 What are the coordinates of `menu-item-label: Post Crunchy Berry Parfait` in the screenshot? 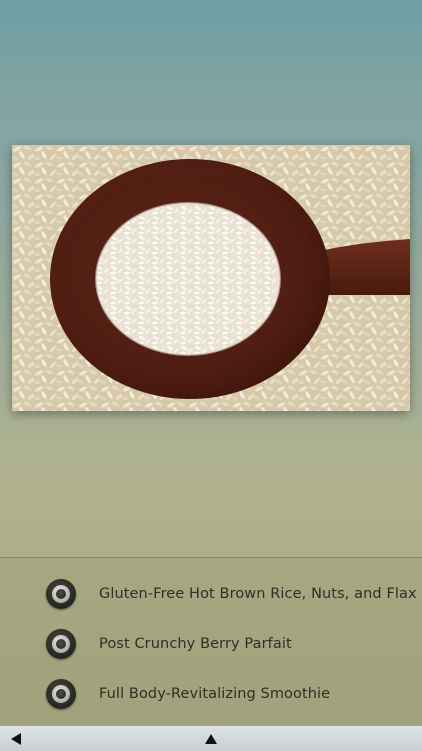 It's located at (195, 644).